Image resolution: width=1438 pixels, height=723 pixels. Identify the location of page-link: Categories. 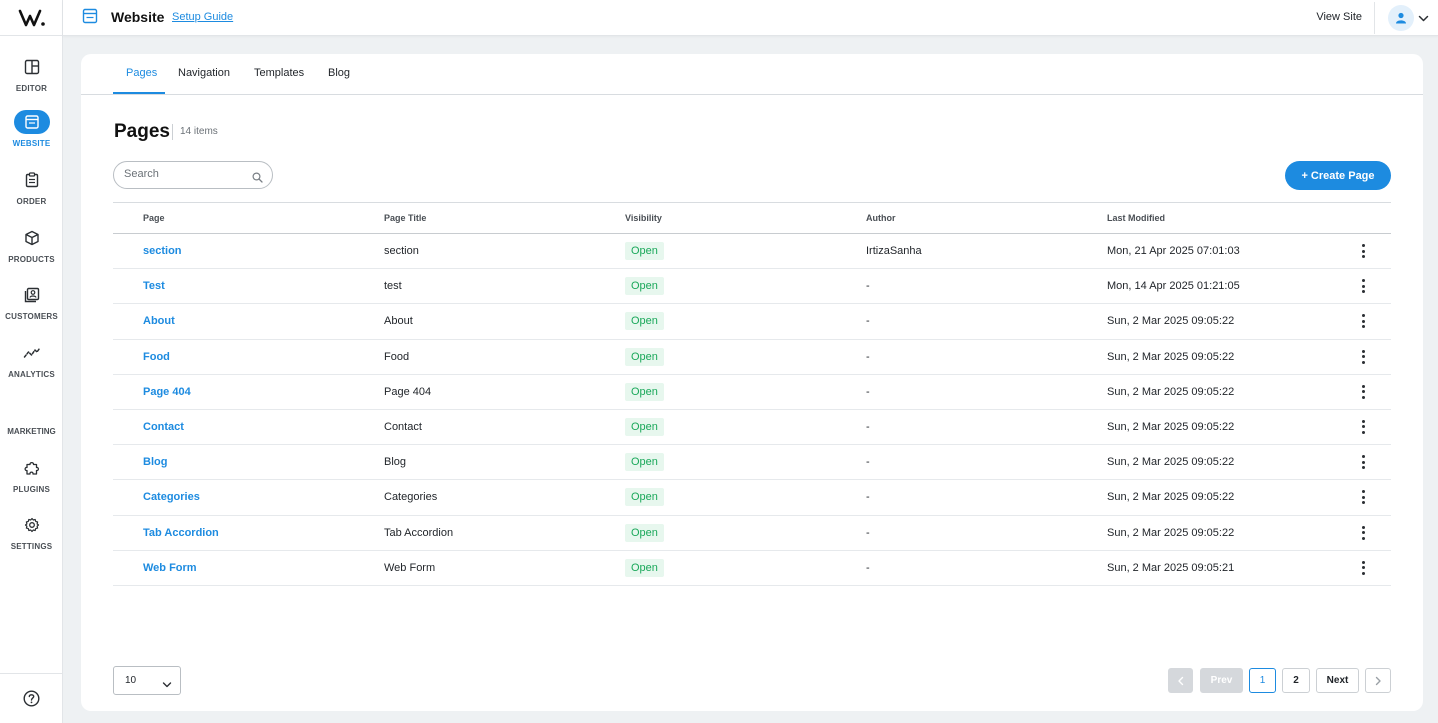
(171, 497).